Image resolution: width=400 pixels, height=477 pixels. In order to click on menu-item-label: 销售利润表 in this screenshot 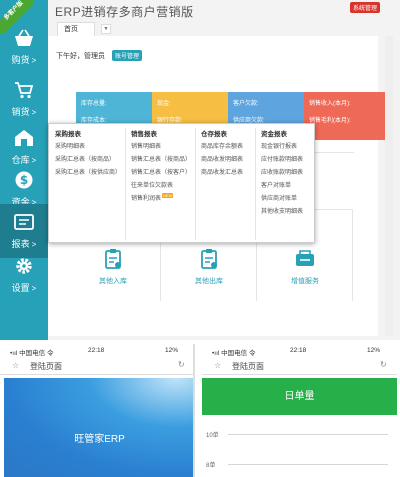, I will do `click(146, 199)`.